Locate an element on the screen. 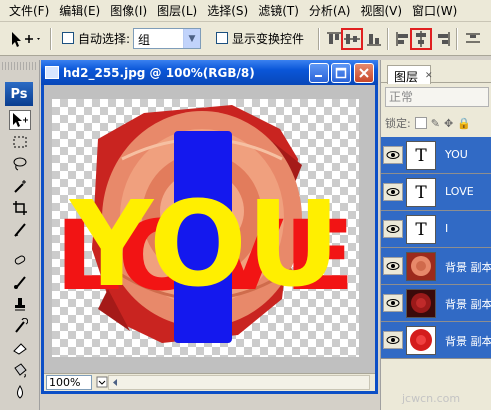 Image resolution: width=491 pixels, height=410 pixels. horizontal-scrollbar is located at coordinates (239, 382).